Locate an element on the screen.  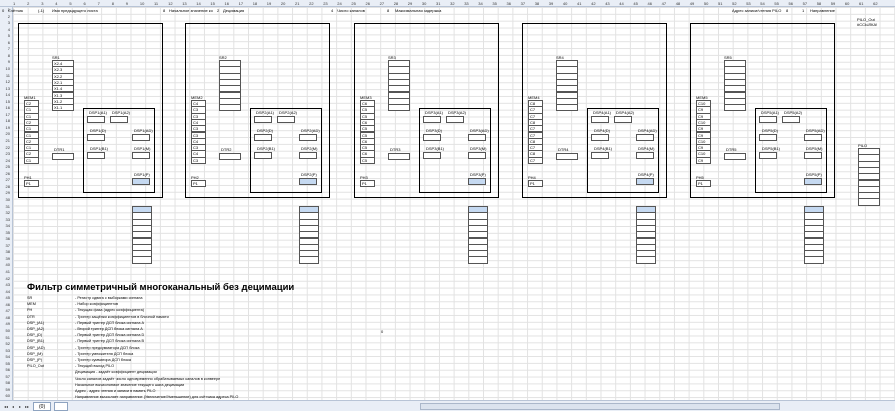
row-header: 51 is located at coordinates (8, 337).